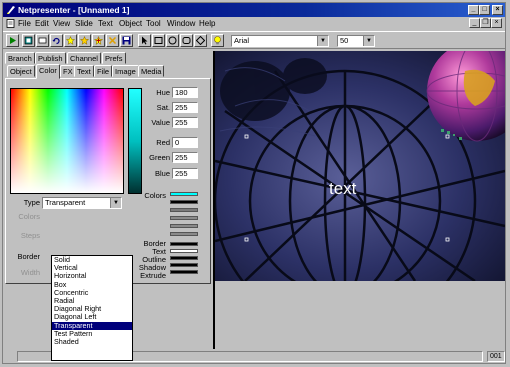  I want to click on mdi-restore-button: ❐, so click(485, 23).